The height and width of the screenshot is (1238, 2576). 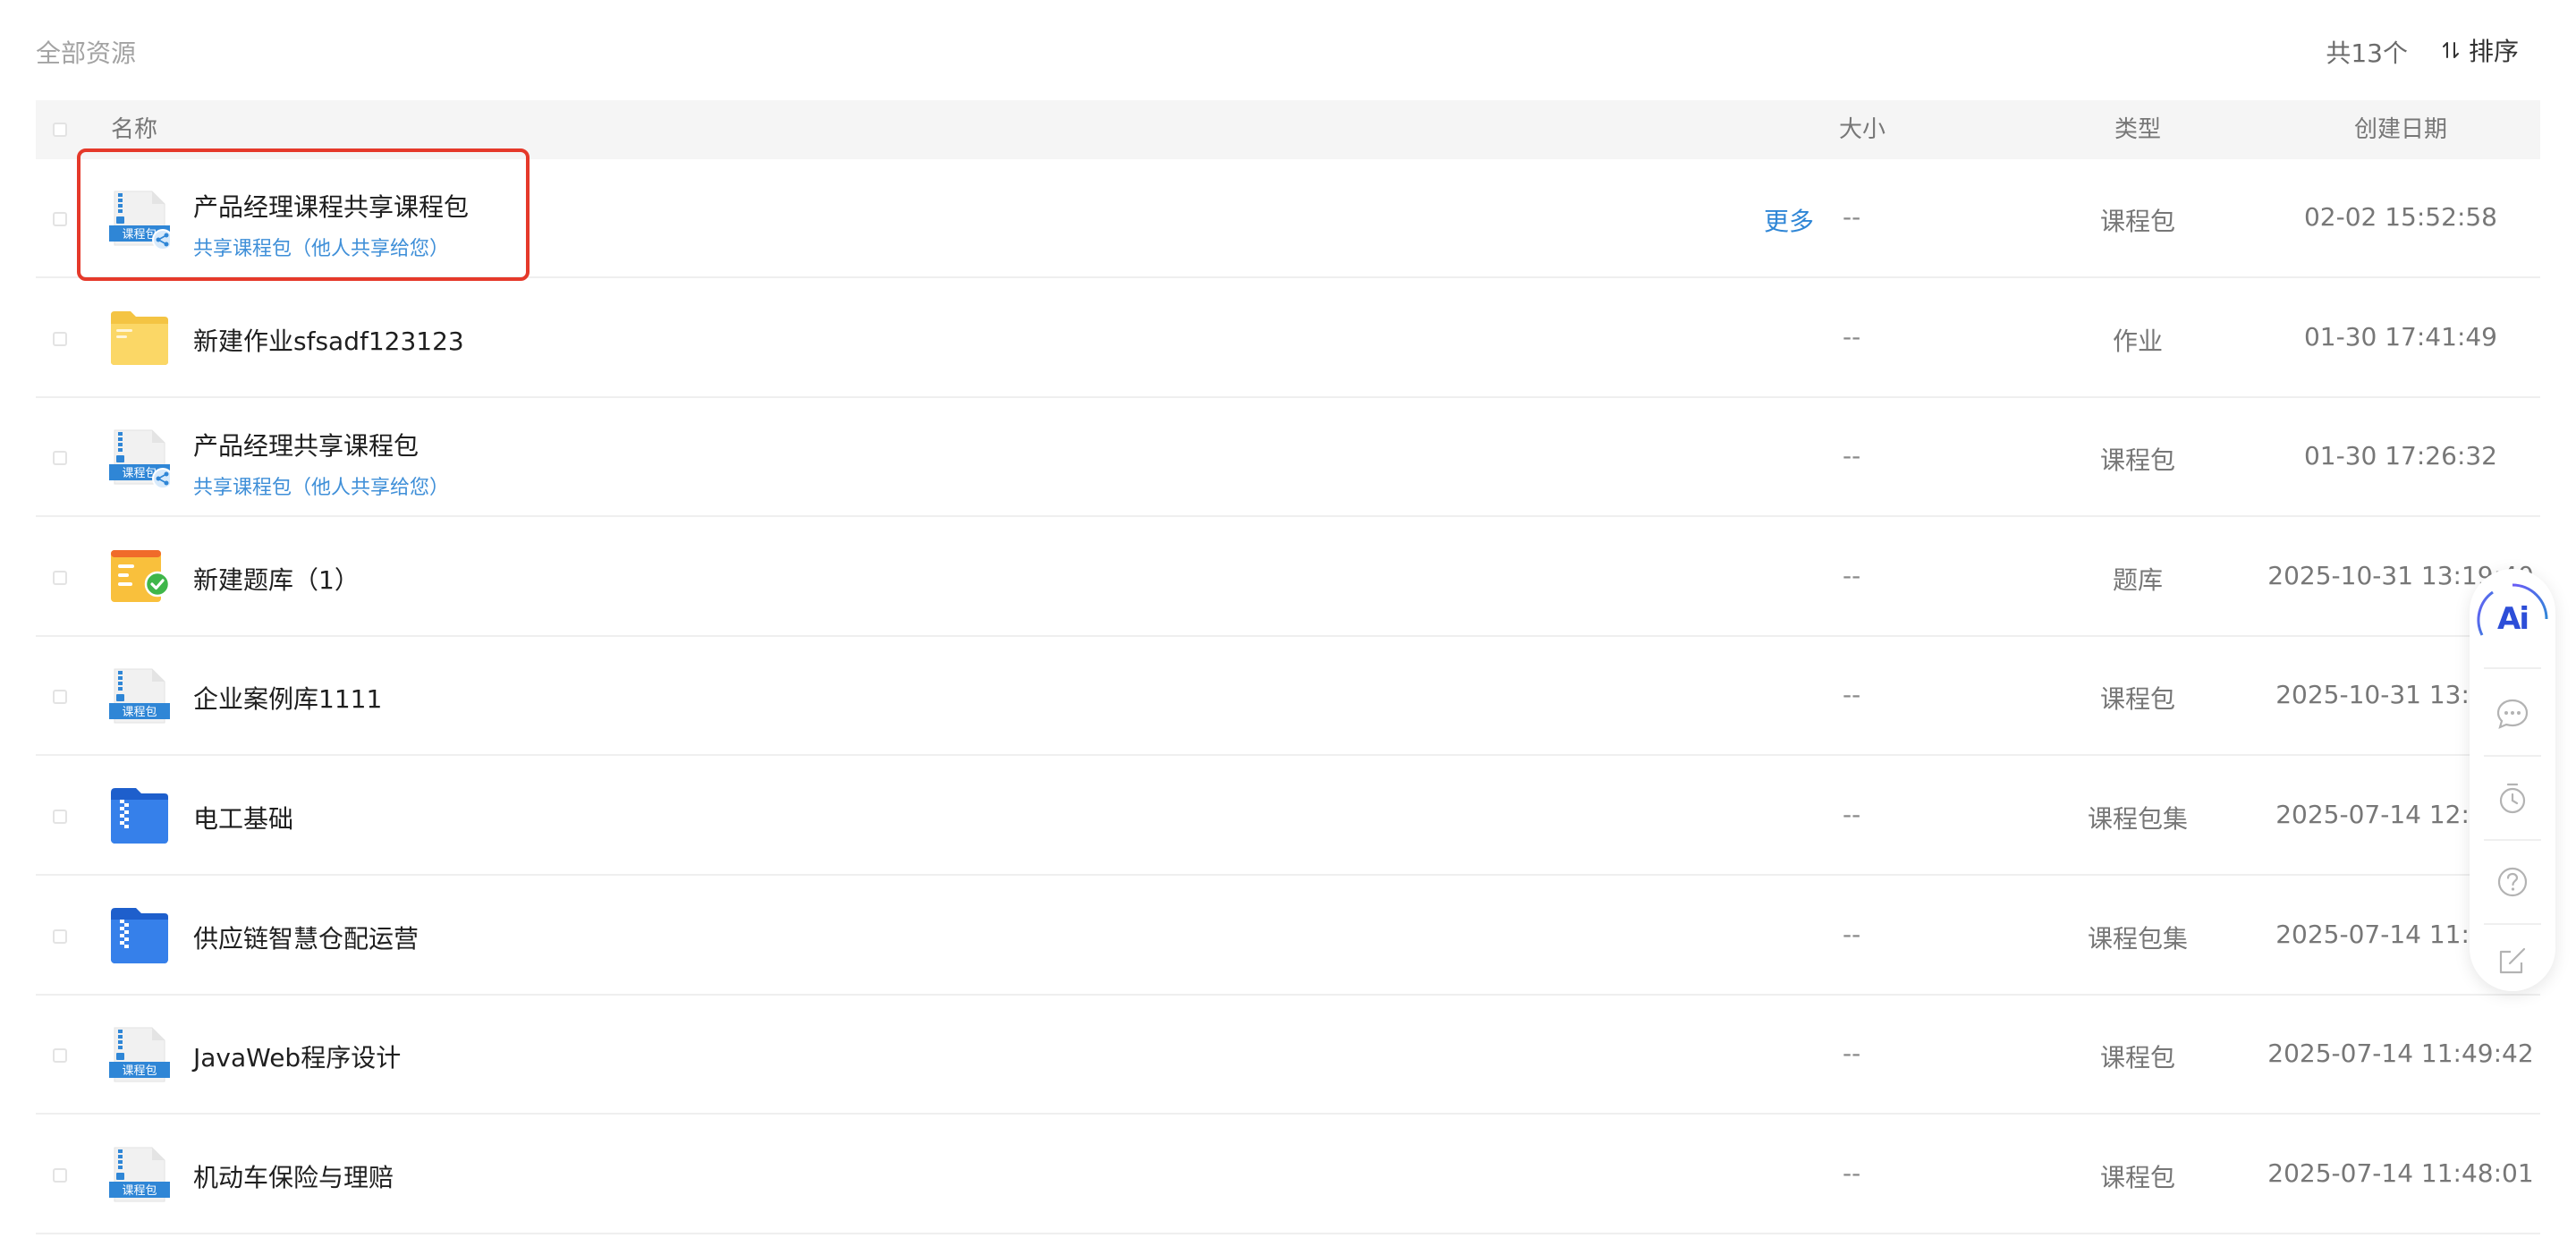 What do you see at coordinates (2400, 217) in the screenshot?
I see `resource-date: 02-02 15:52:58` at bounding box center [2400, 217].